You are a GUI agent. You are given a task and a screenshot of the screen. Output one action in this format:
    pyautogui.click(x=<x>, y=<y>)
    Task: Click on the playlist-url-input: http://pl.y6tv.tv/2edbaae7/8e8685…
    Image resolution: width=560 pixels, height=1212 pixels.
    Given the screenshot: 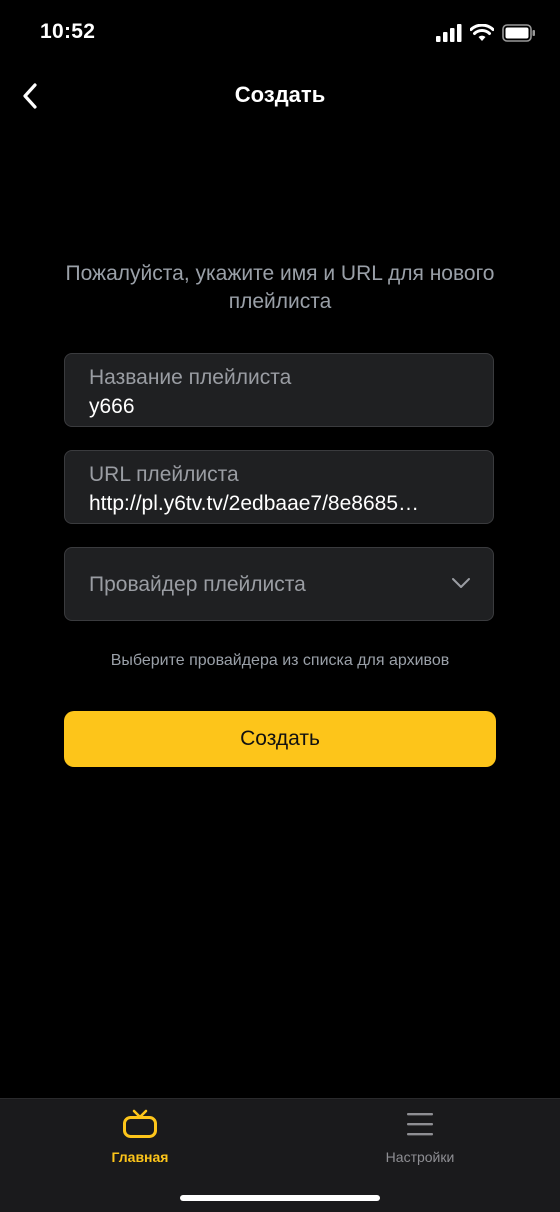 What is the action you would take?
    pyautogui.click(x=279, y=504)
    